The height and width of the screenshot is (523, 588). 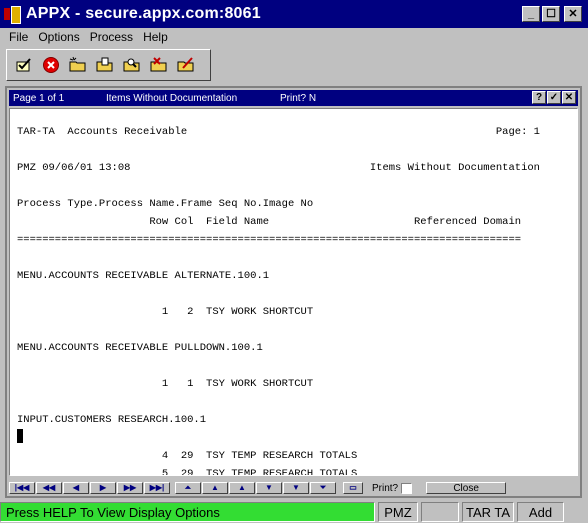 I want to click on back-icon: ◀, so click(x=76, y=487).